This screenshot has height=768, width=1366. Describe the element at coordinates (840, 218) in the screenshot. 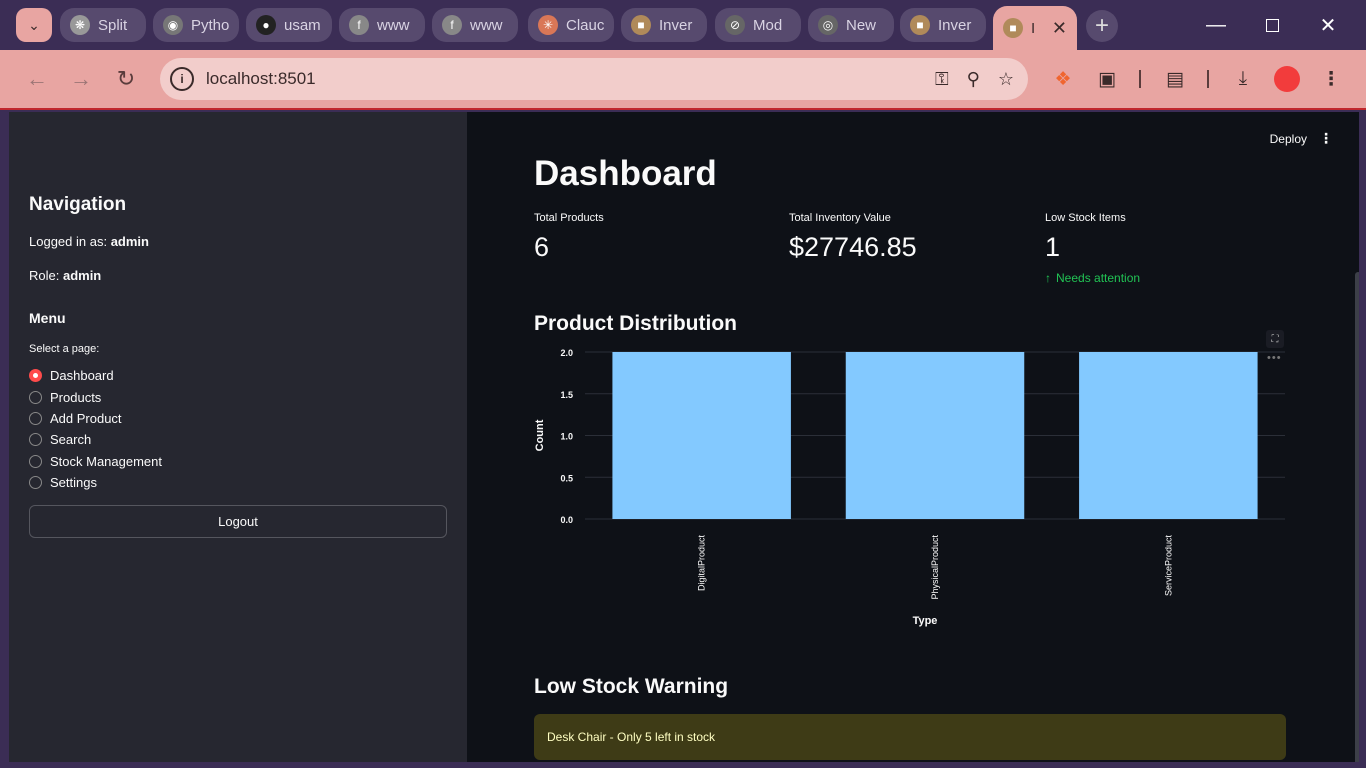

I see `metric-label: Total Inventory Value` at that location.